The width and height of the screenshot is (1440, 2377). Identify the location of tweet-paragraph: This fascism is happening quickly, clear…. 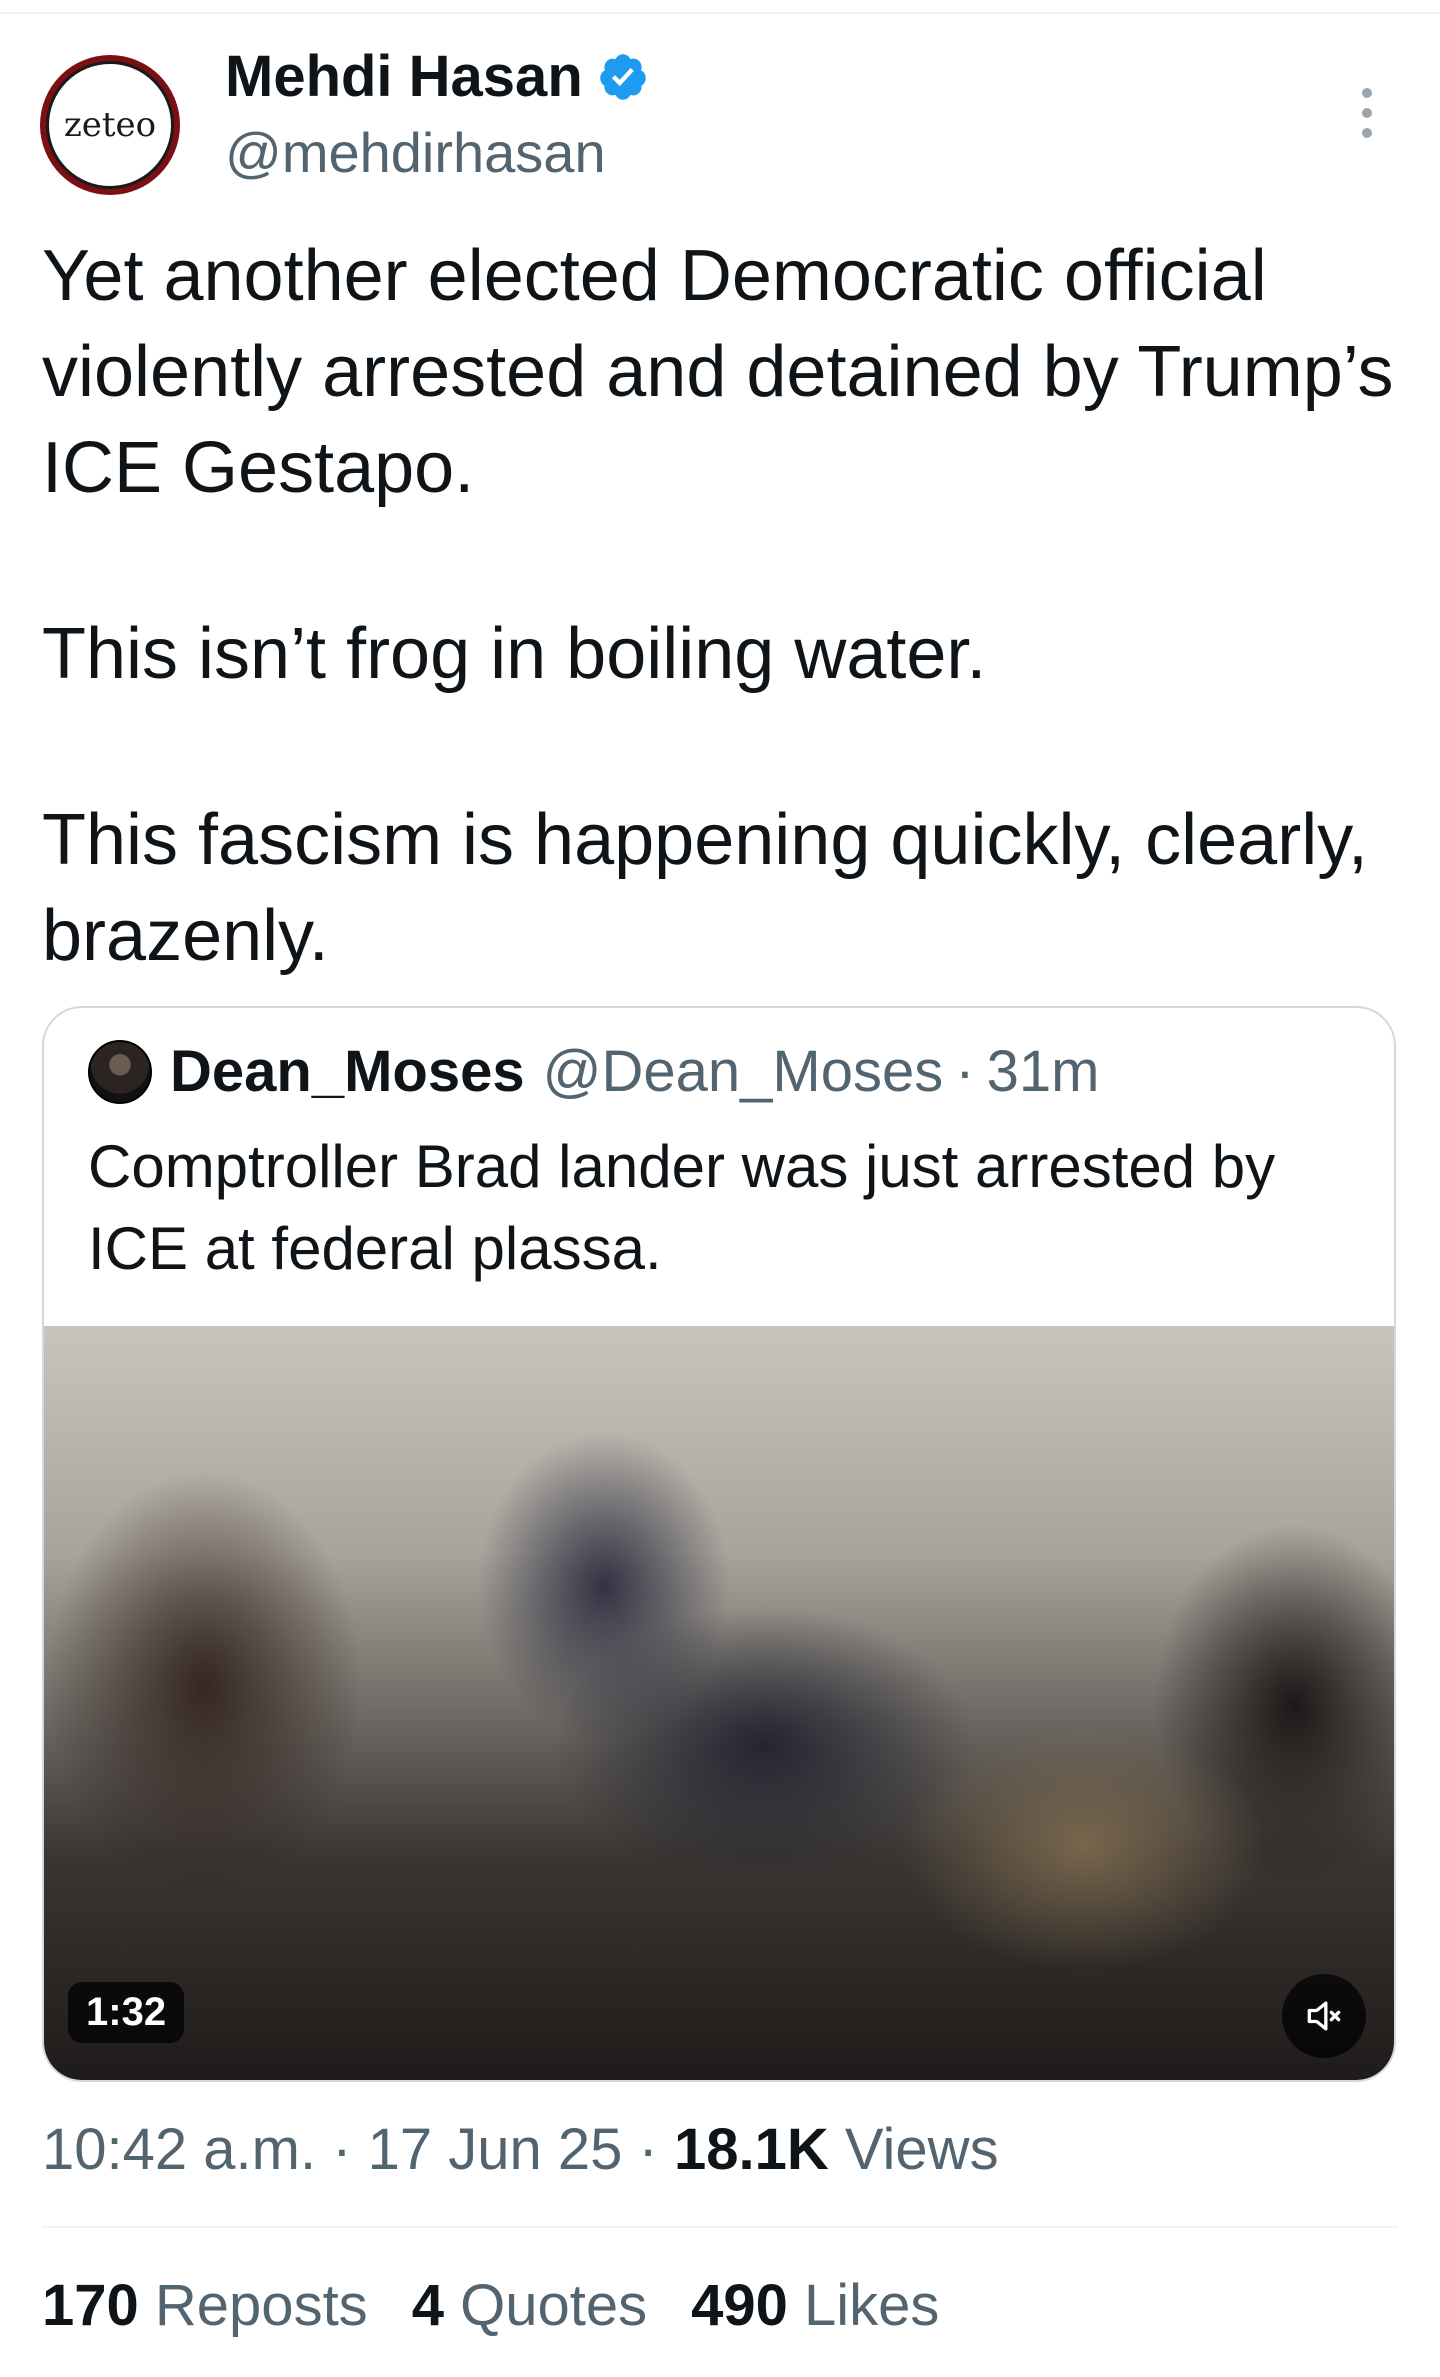
(705, 888).